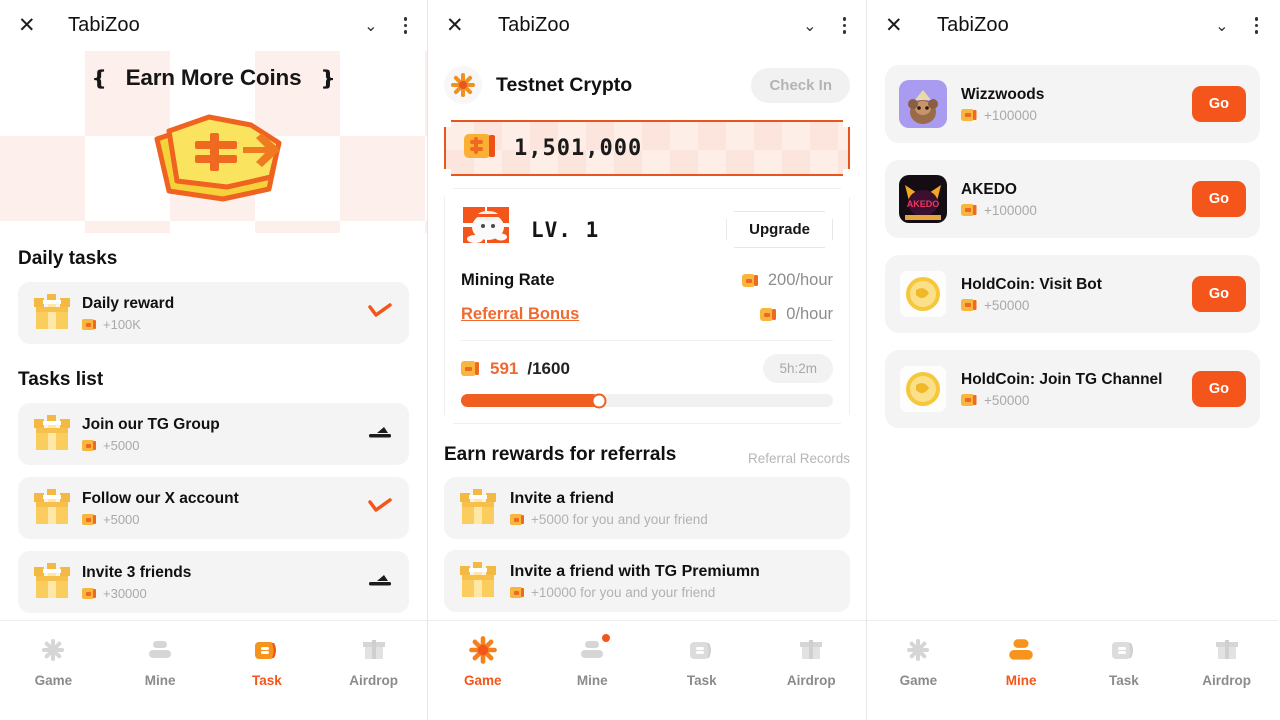 This screenshot has width=1280, height=720. Describe the element at coordinates (800, 85) in the screenshot. I see `check-in-button: Check In` at that location.